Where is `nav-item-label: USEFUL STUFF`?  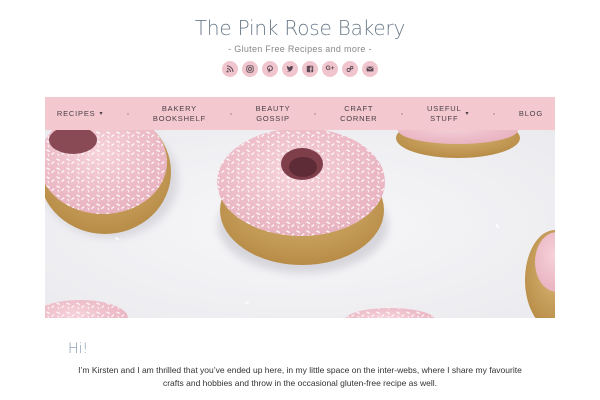 nav-item-label: USEFUL STUFF is located at coordinates (444, 113).